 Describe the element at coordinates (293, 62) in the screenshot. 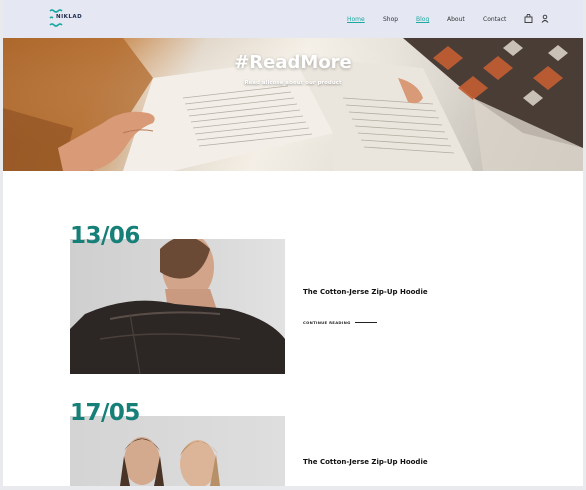

I see `hero-title: #ReadMore` at that location.